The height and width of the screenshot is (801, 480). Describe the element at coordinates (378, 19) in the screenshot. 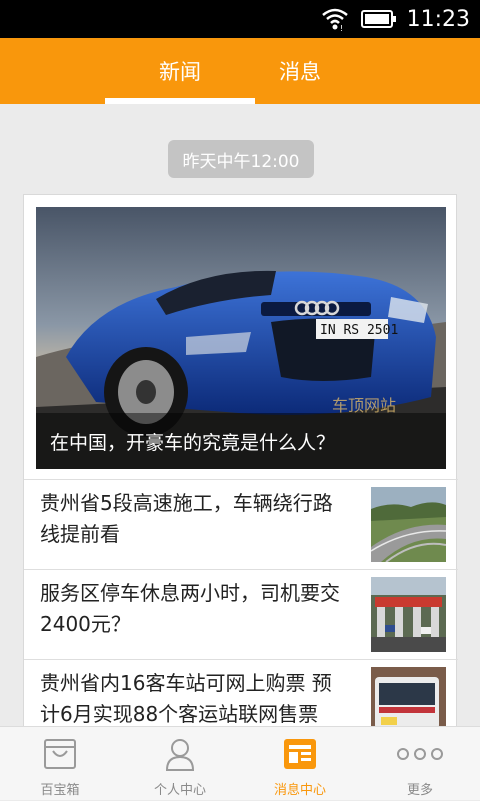

I see `battery-icon` at that location.